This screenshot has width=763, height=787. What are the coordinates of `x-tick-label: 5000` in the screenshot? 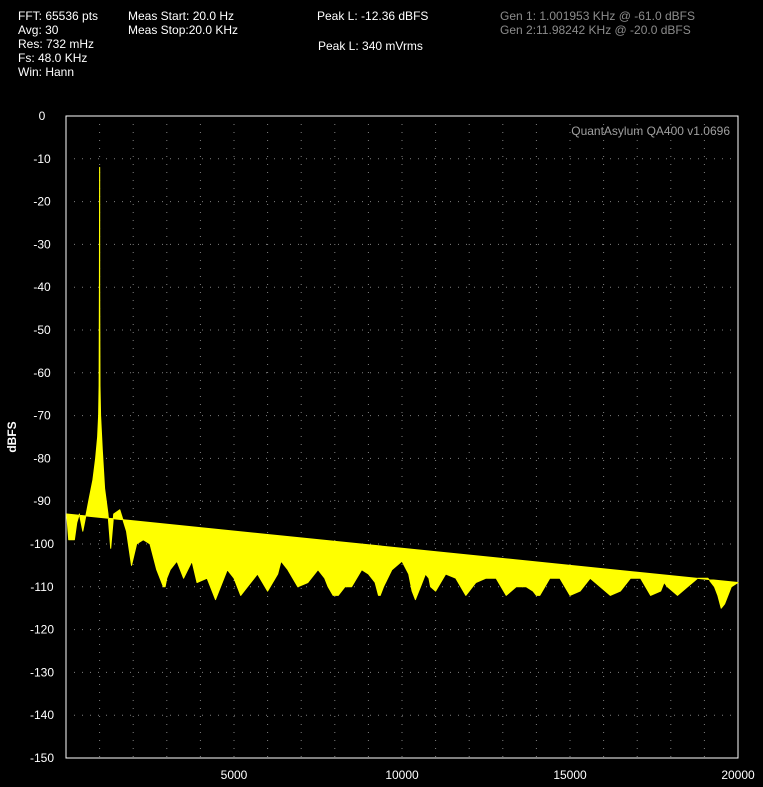 It's located at (234, 775).